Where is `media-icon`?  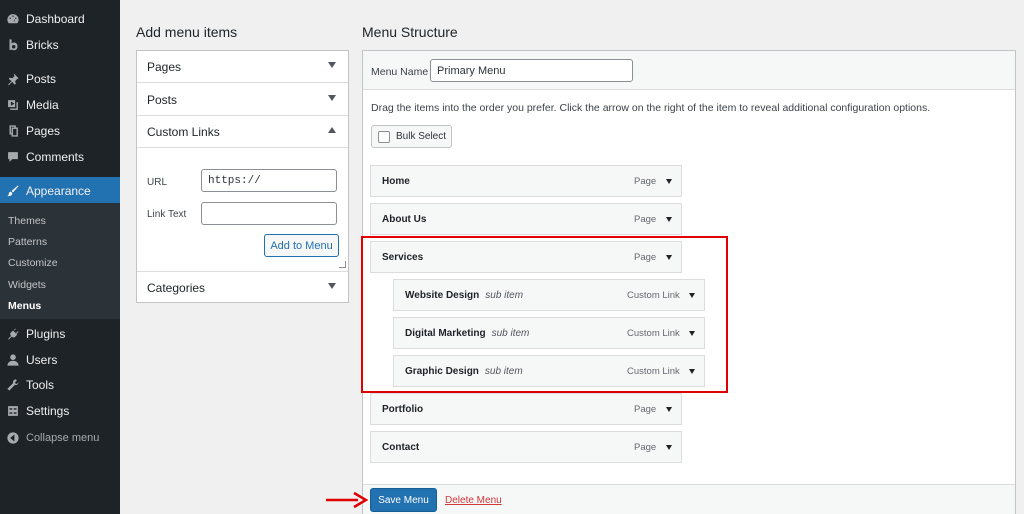
media-icon is located at coordinates (13, 105).